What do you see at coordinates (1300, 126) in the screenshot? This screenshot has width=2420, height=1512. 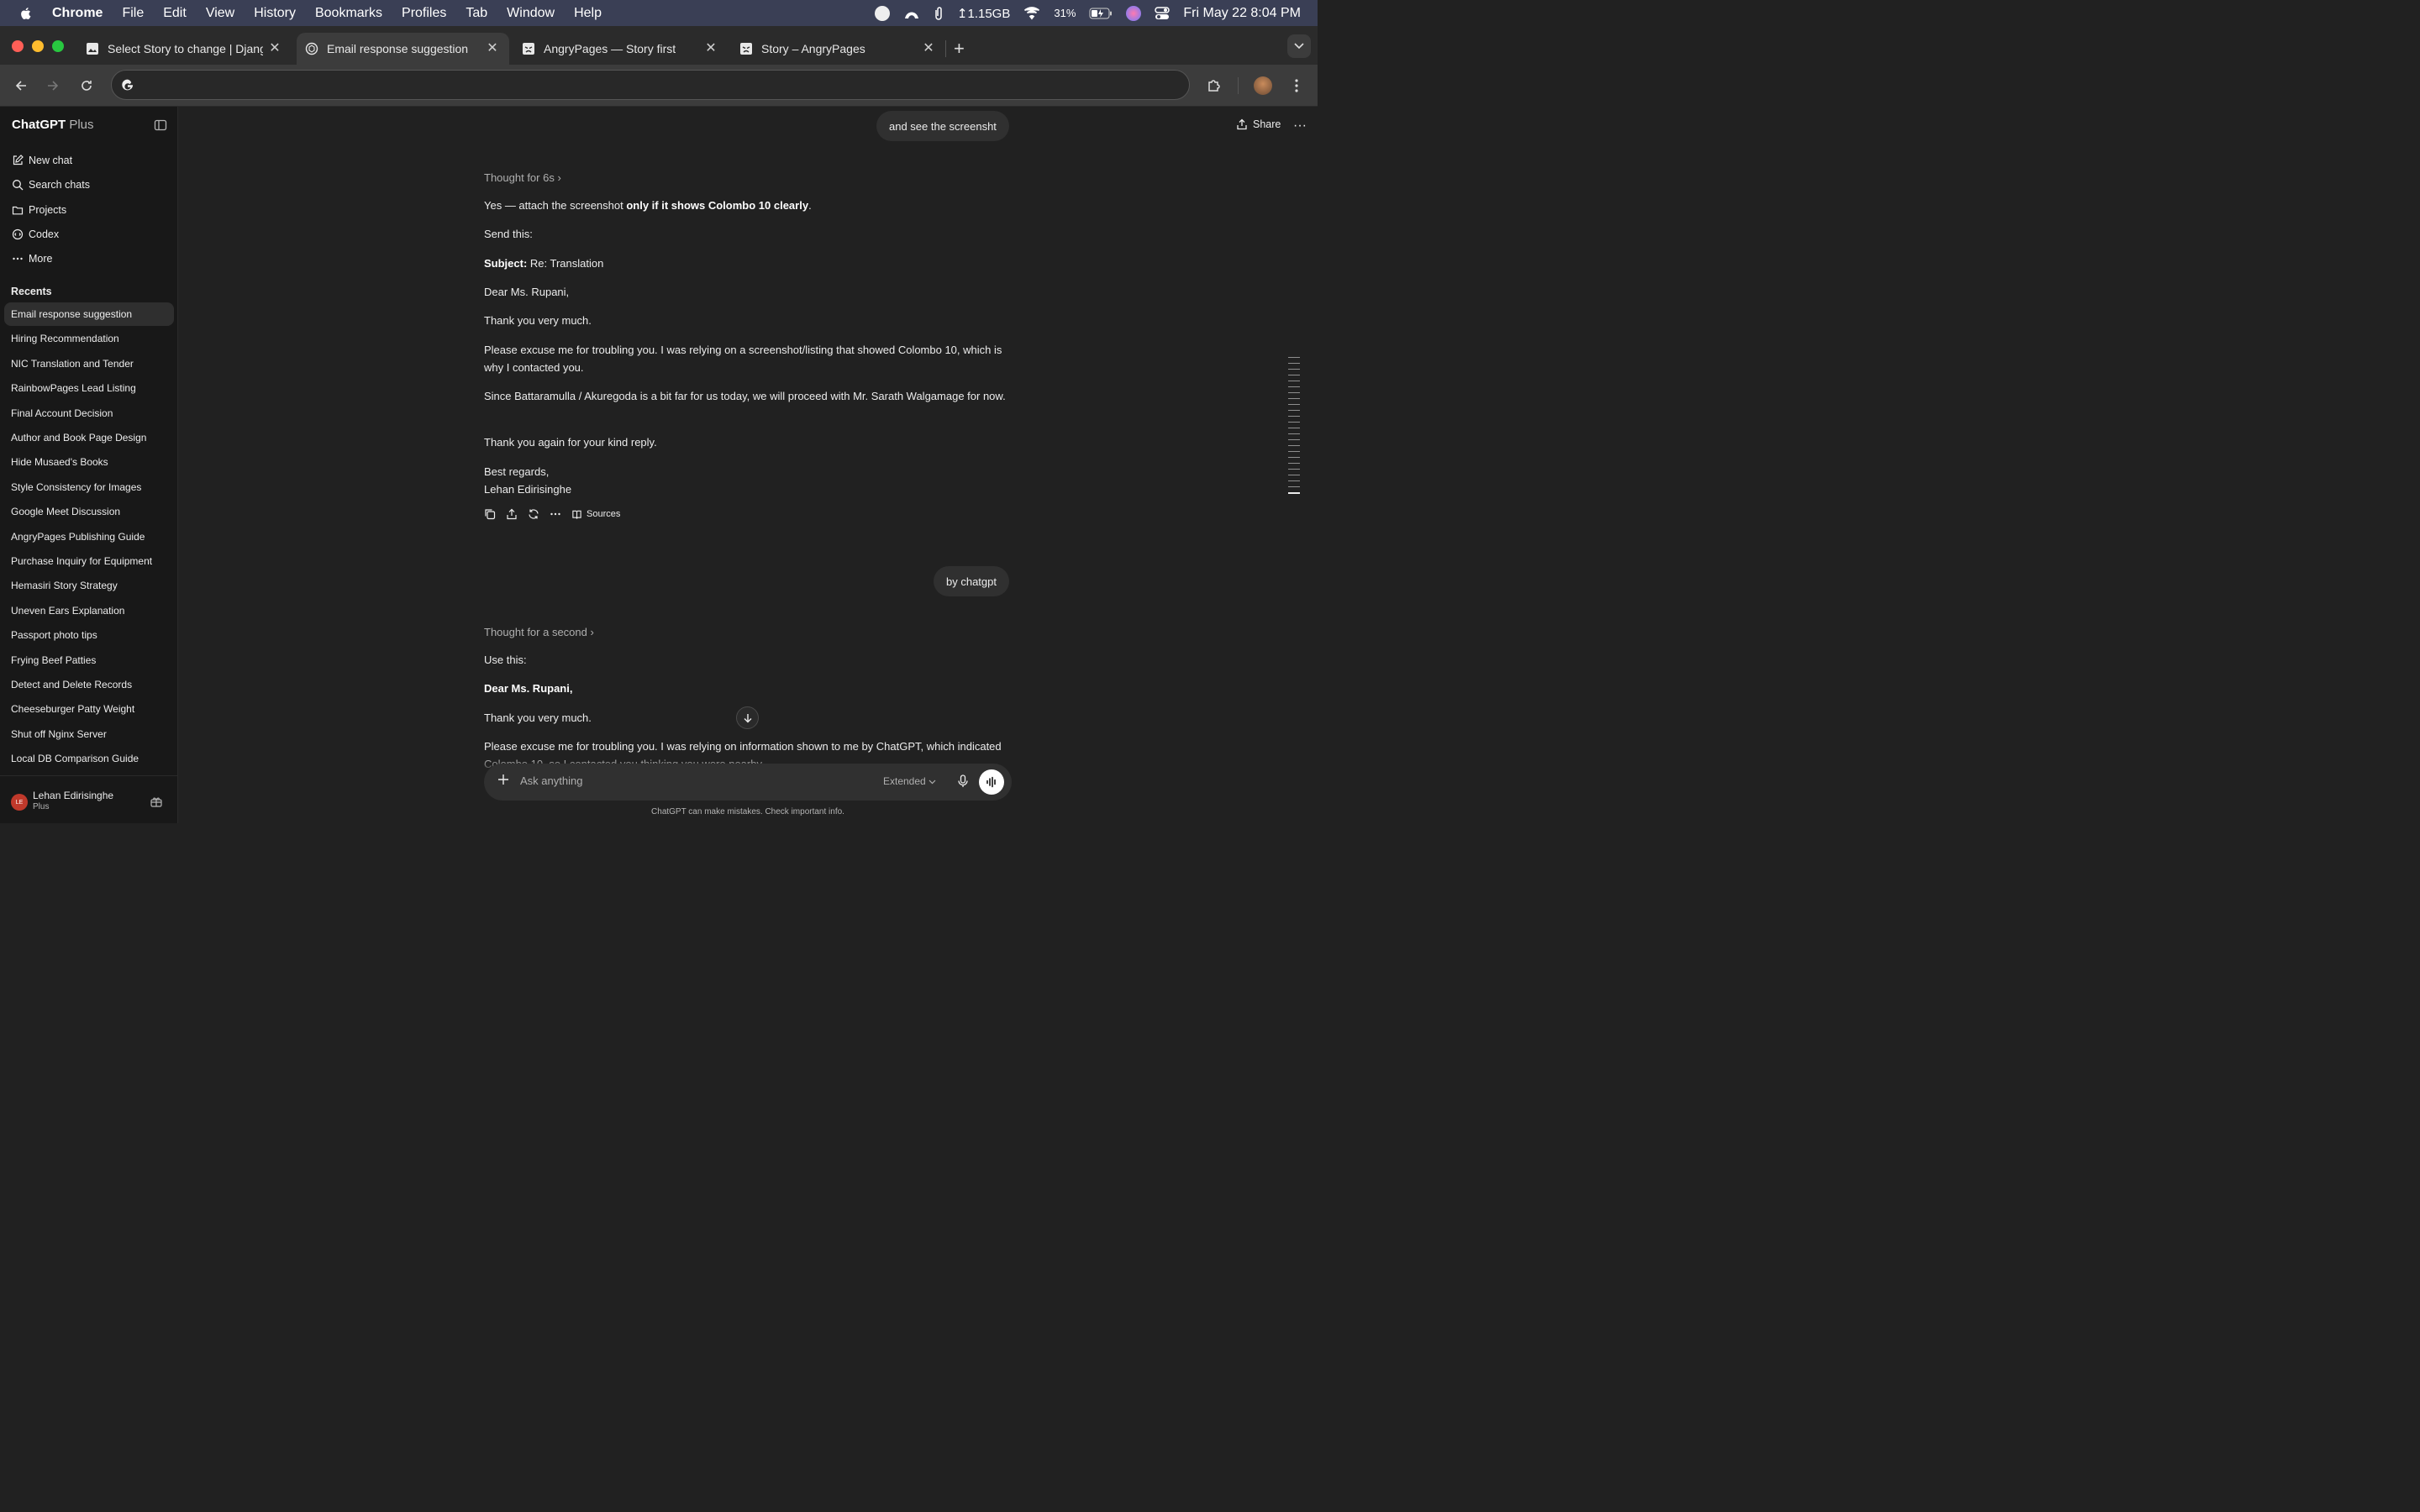 I see `conversation-options-icon: ···` at bounding box center [1300, 126].